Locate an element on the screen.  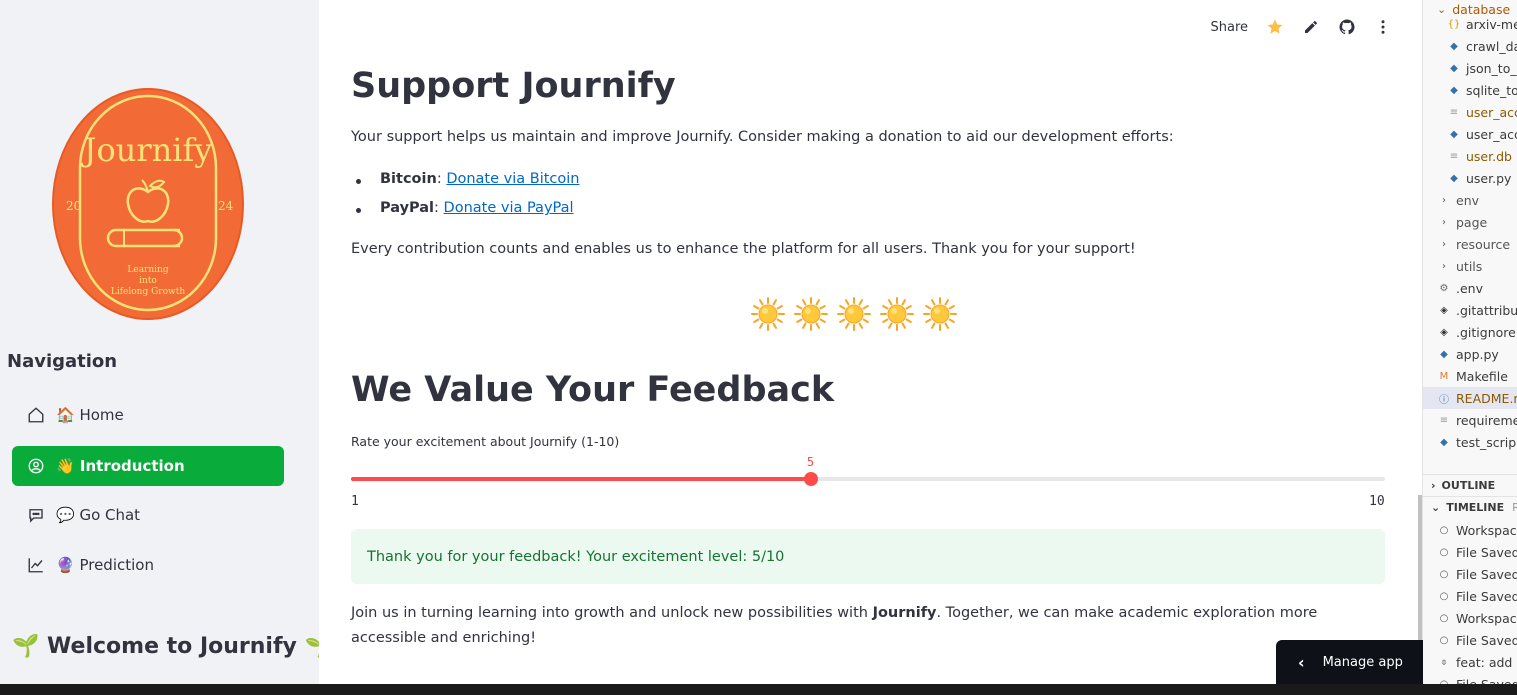
timeline-suffix: RE is located at coordinates (1514, 507).